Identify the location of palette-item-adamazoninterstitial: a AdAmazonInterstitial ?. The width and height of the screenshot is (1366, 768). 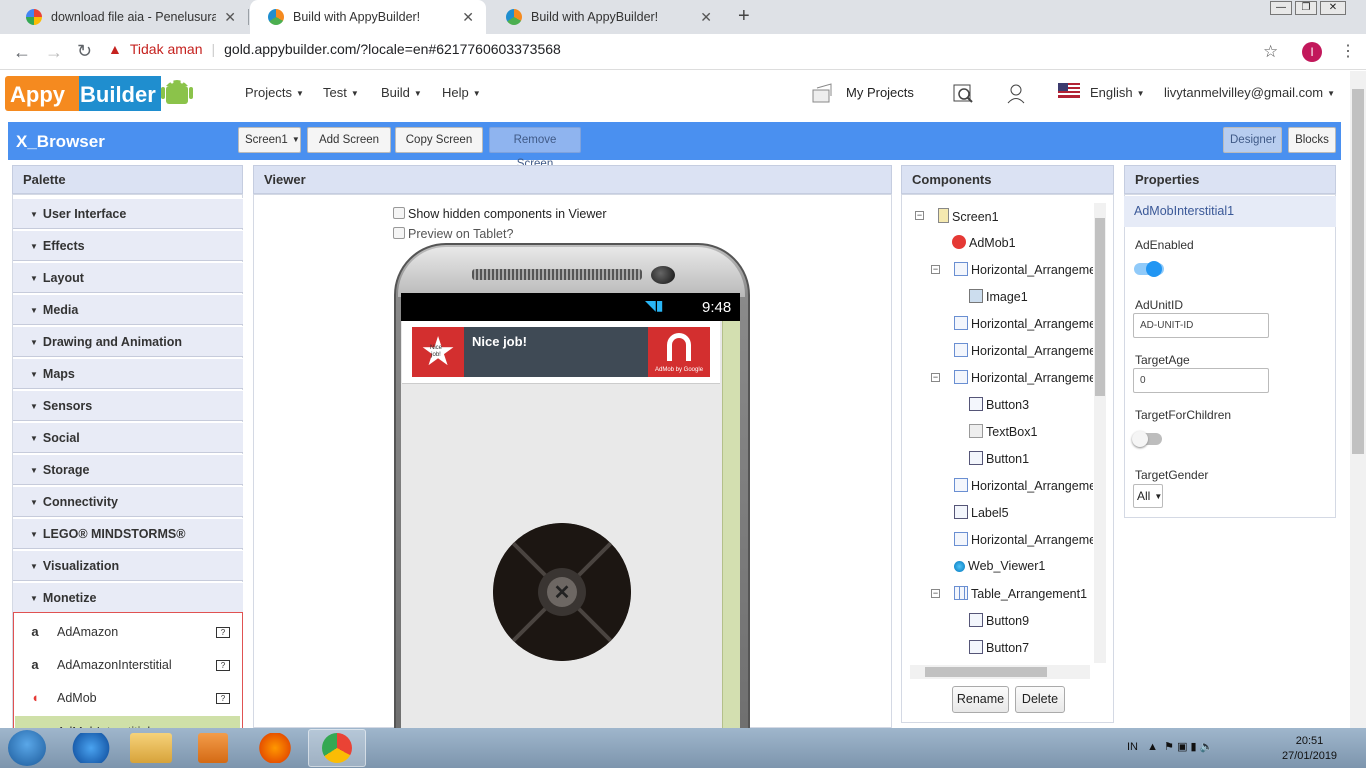
(127, 665).